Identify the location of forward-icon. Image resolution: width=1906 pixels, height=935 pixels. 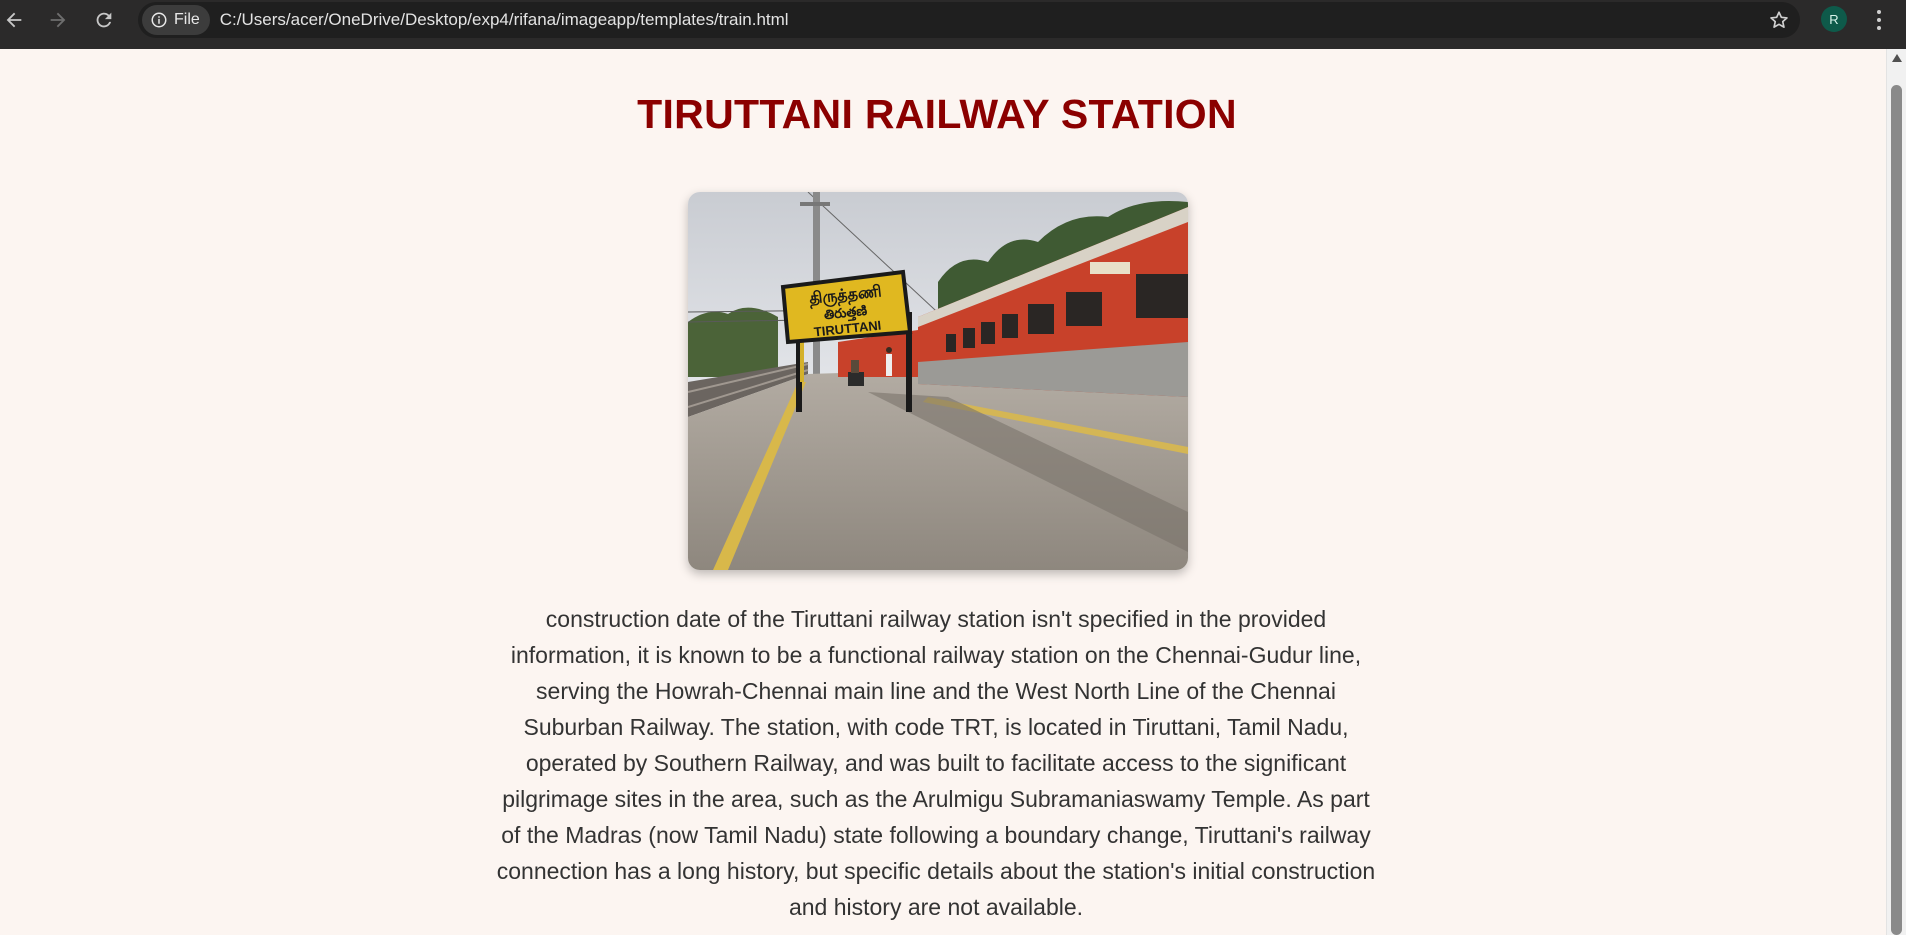
(58, 20).